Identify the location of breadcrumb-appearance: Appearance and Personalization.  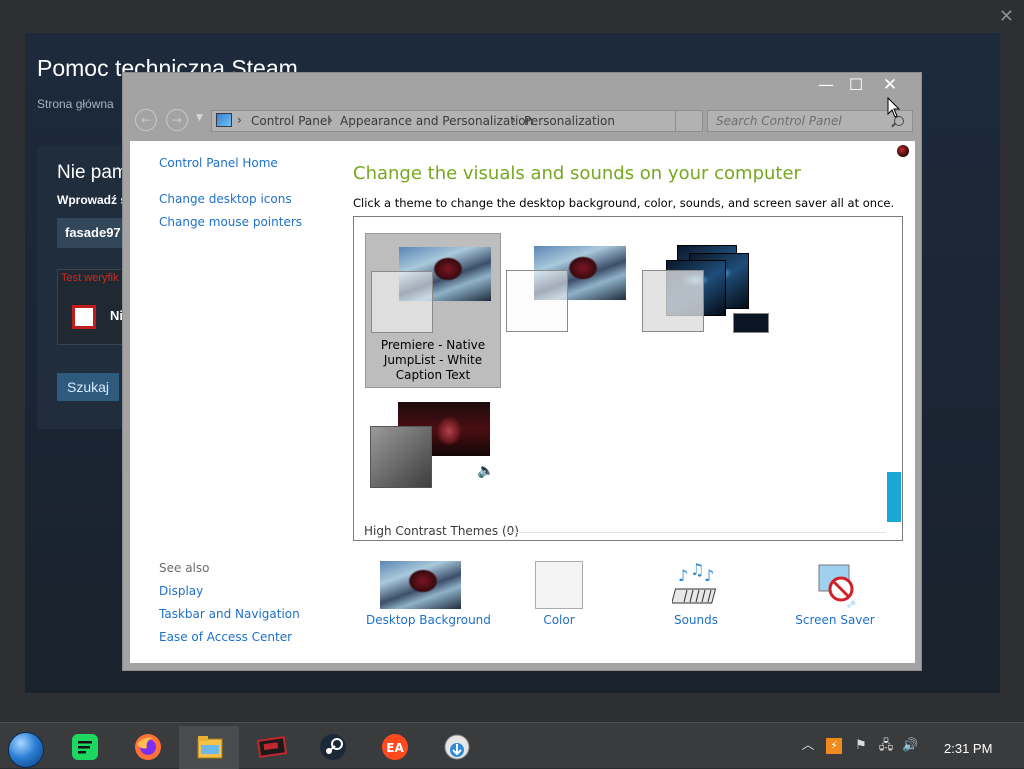
(436, 121).